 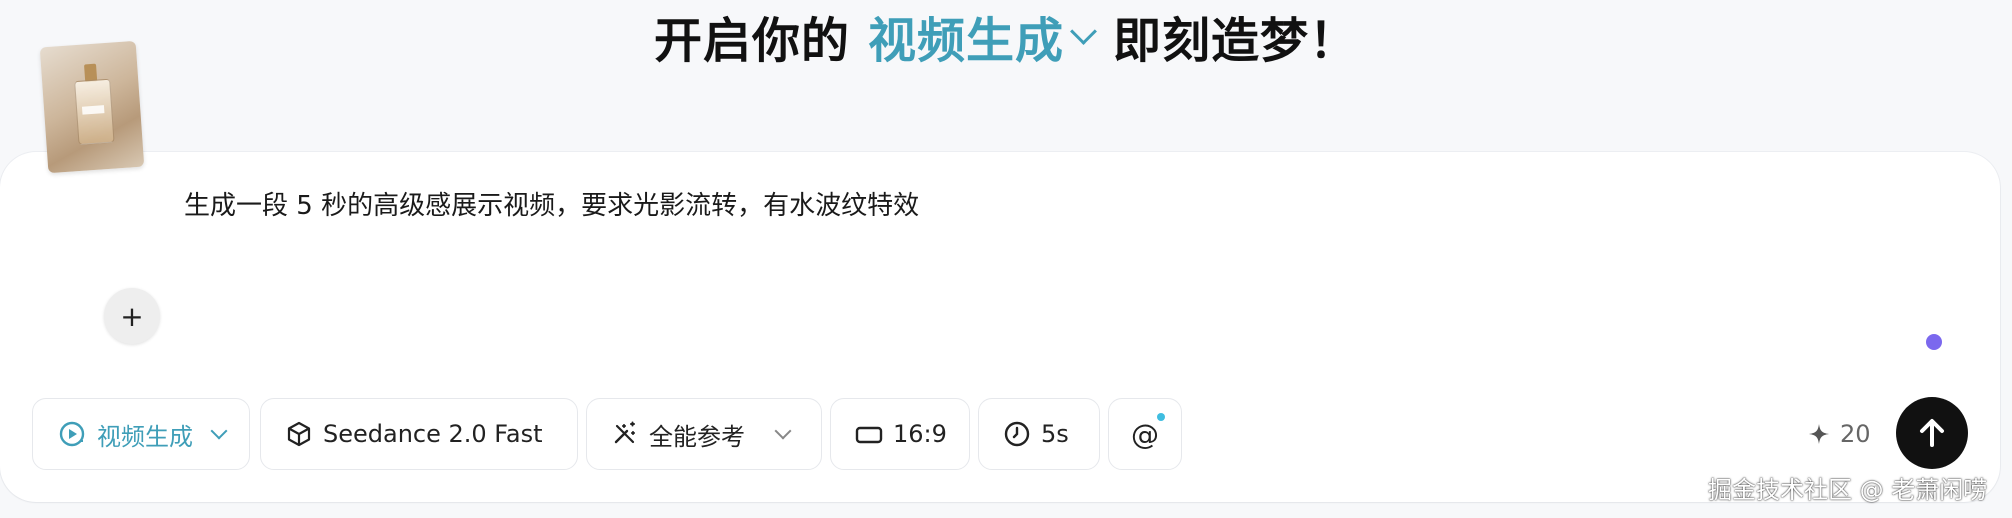 I want to click on sparkle-icon, so click(x=1819, y=434).